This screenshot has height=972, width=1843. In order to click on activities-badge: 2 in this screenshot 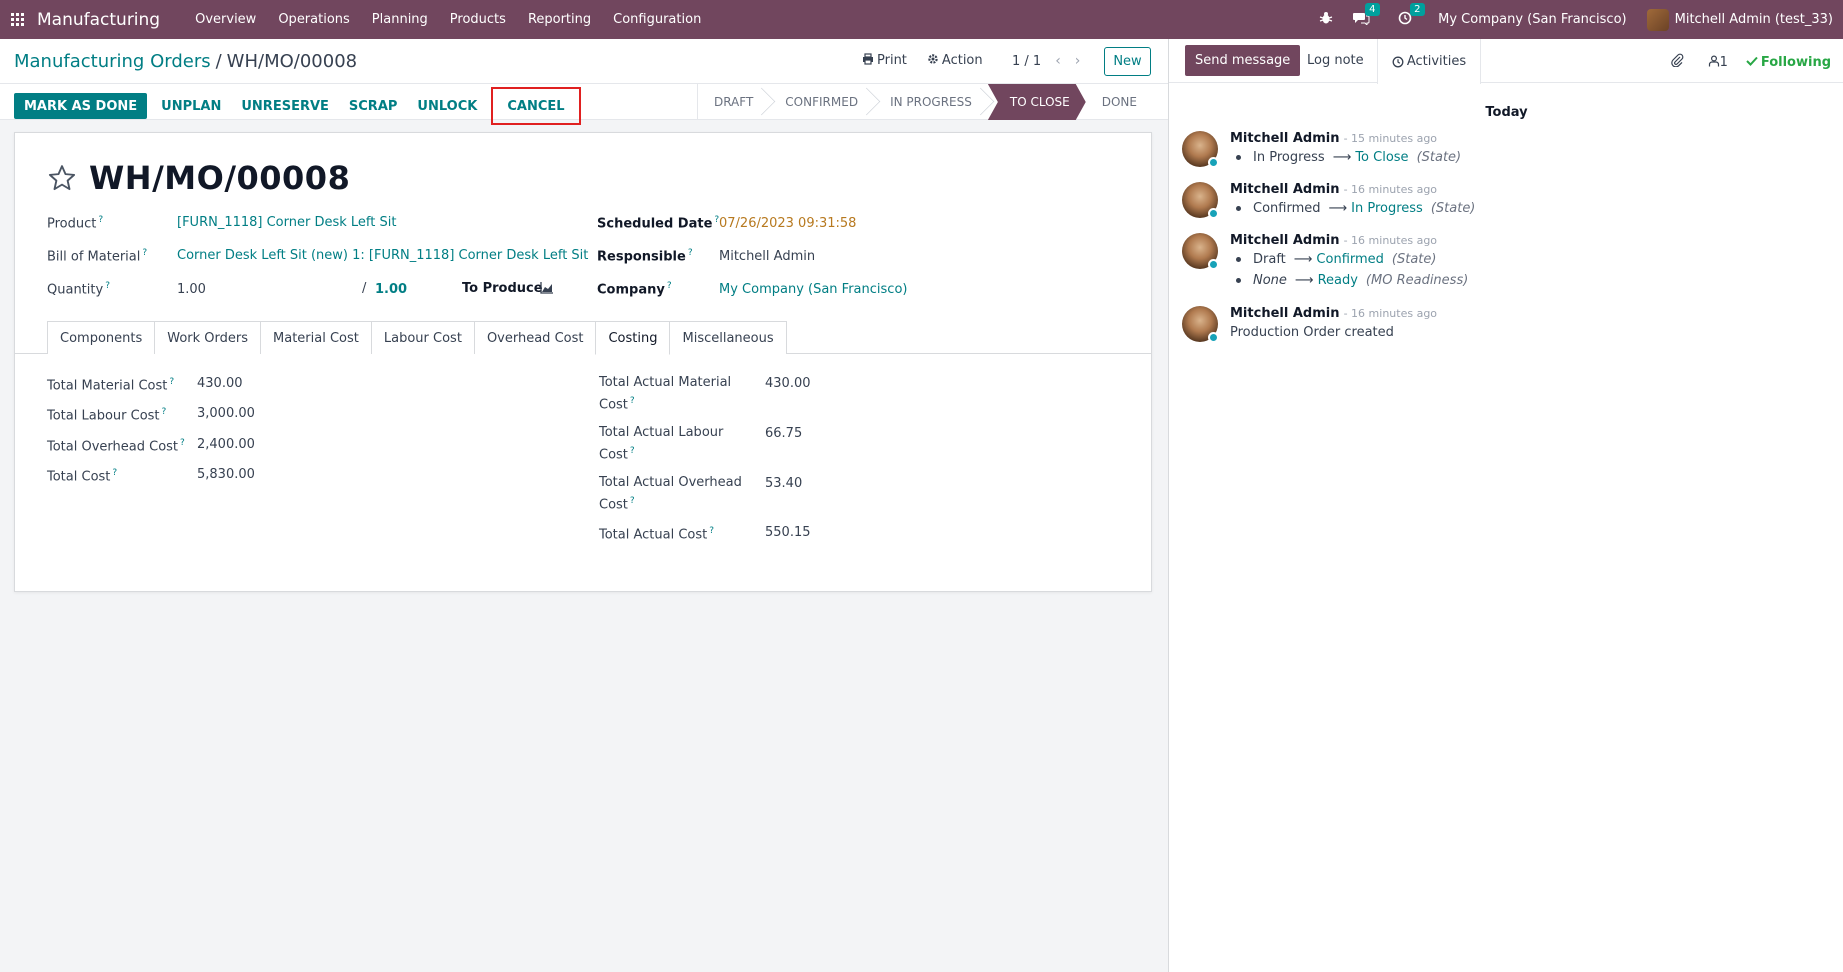, I will do `click(1417, 9)`.